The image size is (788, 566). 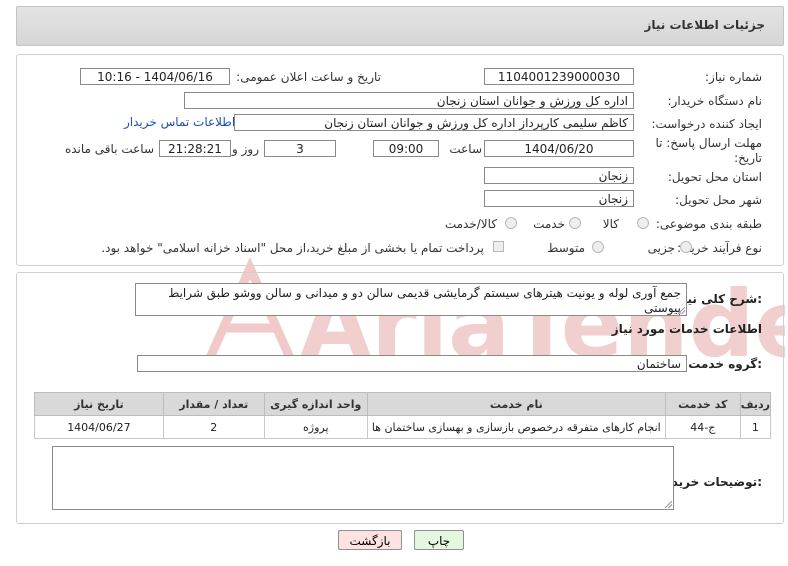 What do you see at coordinates (470, 224) in the screenshot?
I see `category-both-label: کالا/خدمت` at bounding box center [470, 224].